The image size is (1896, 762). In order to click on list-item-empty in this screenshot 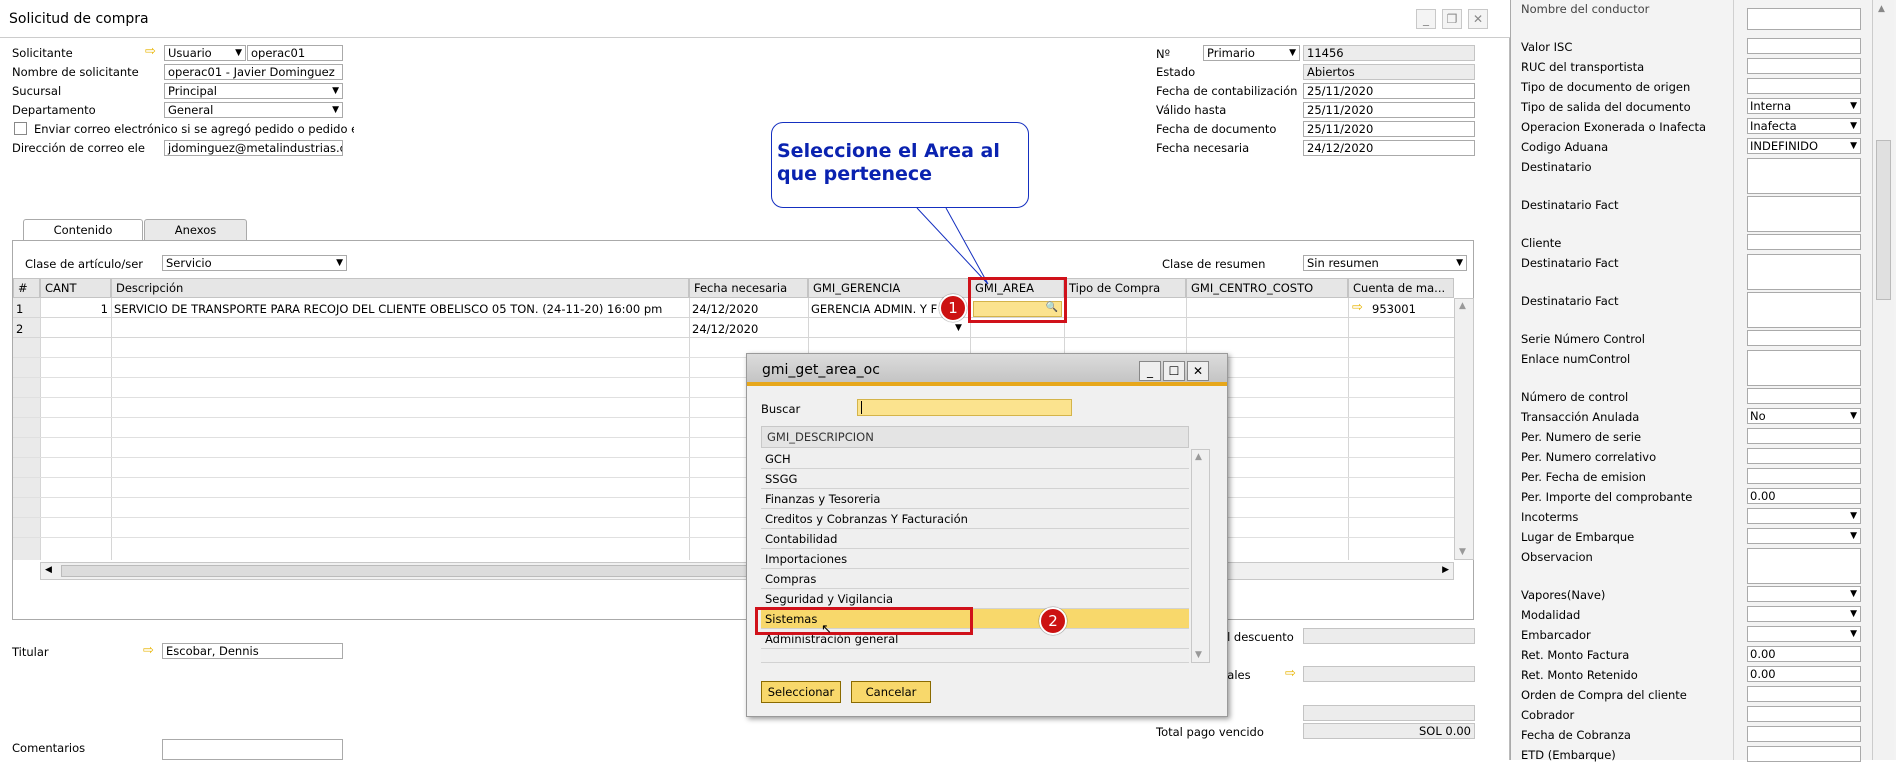, I will do `click(975, 656)`.